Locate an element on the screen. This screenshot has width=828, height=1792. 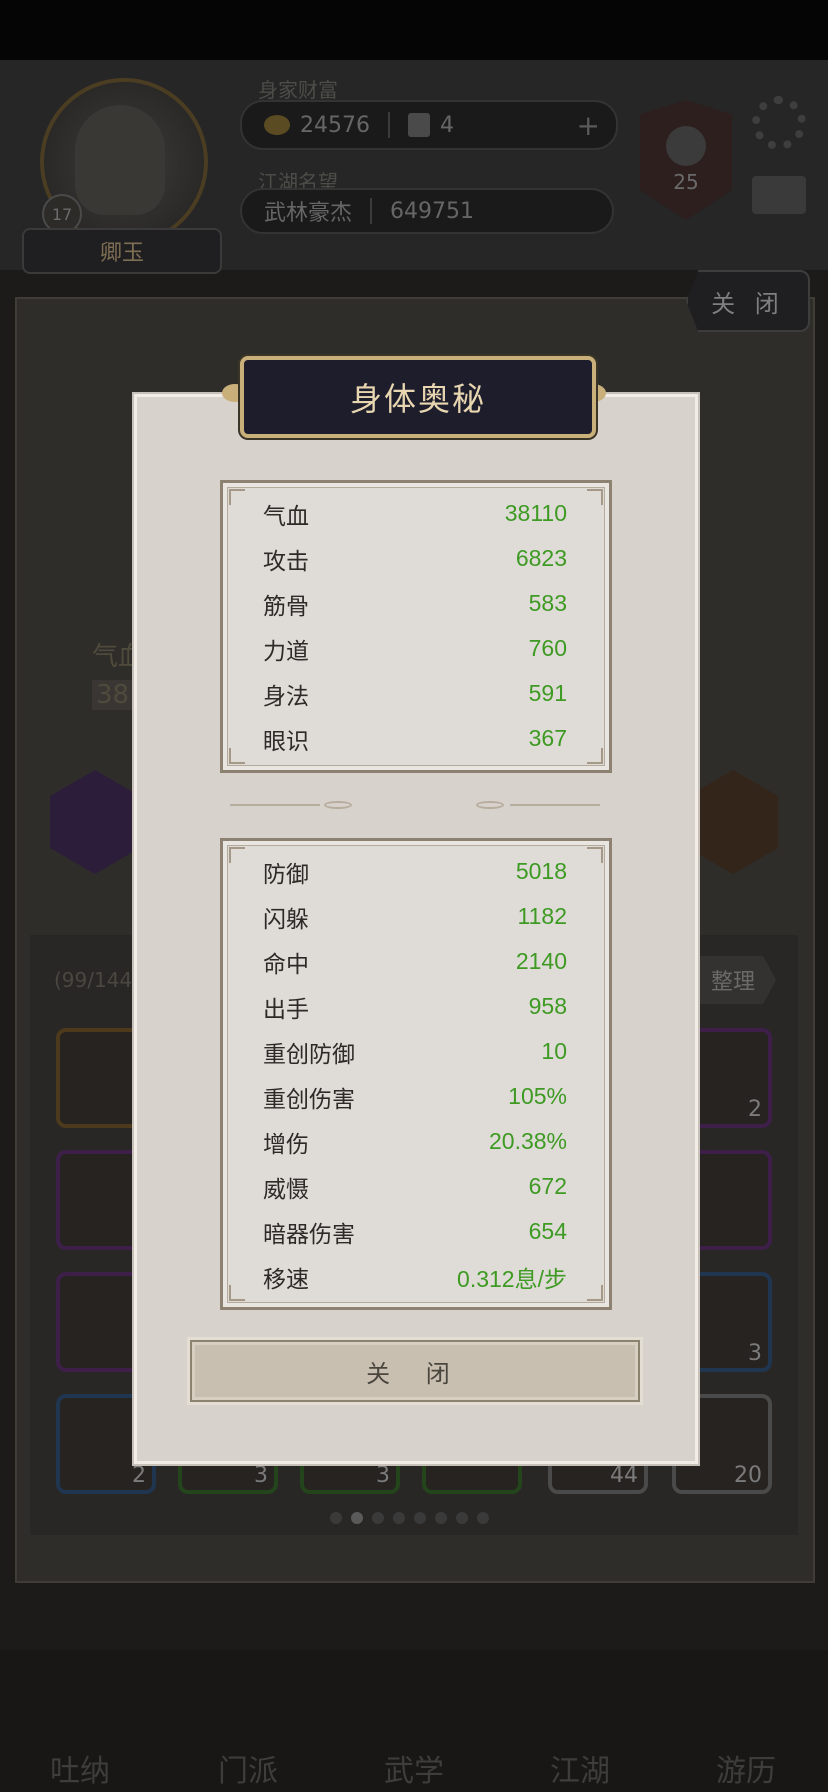
gold-amount: 24576 is located at coordinates (335, 125).